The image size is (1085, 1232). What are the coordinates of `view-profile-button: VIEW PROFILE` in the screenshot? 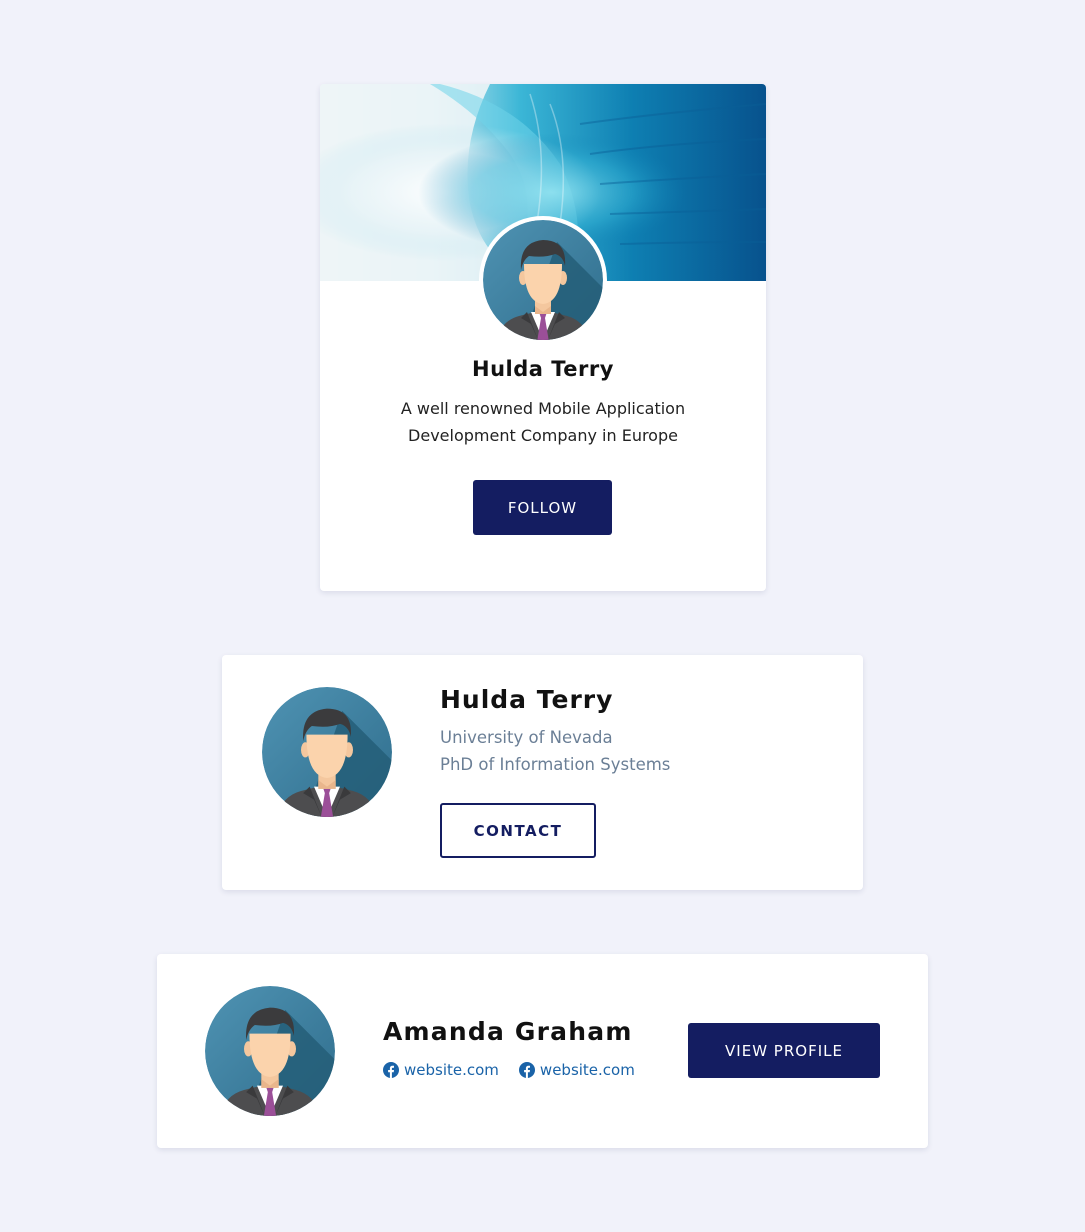 It's located at (784, 1050).